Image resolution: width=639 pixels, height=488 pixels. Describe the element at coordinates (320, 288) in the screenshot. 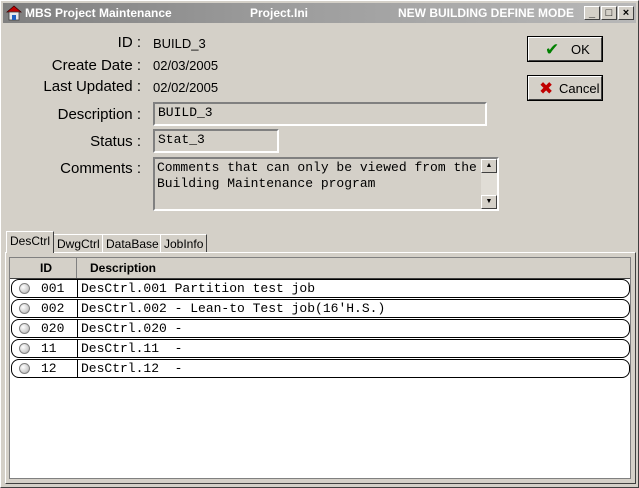

I see `table-row: 001 DesCtrl.001 Partition test job` at that location.